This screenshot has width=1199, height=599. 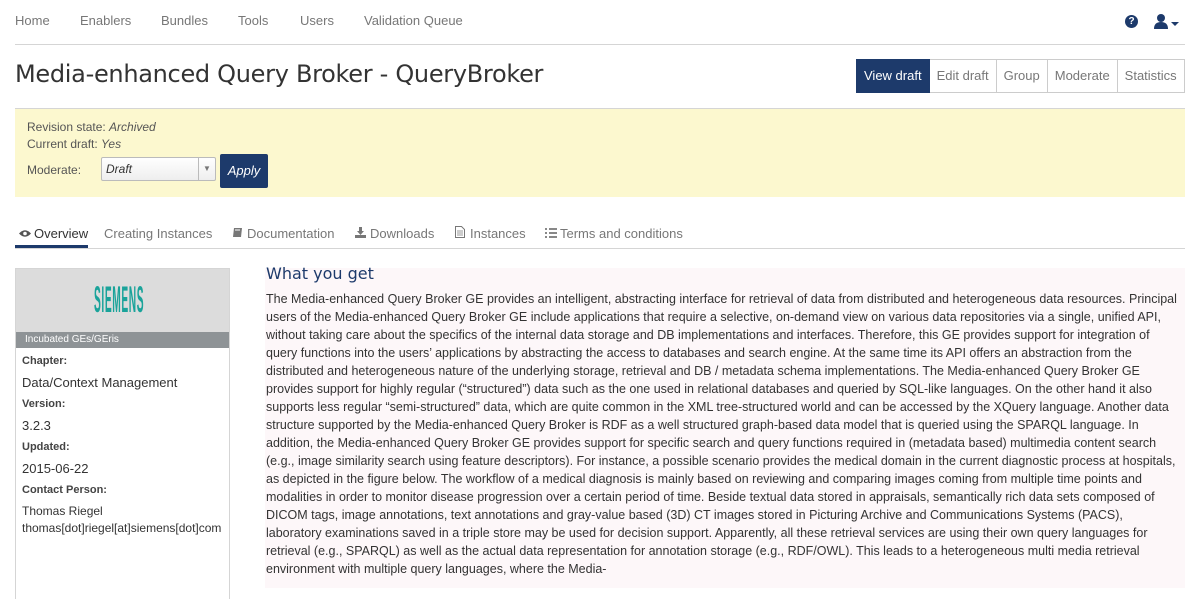 I want to click on tab-instances: Instances, so click(x=490, y=237).